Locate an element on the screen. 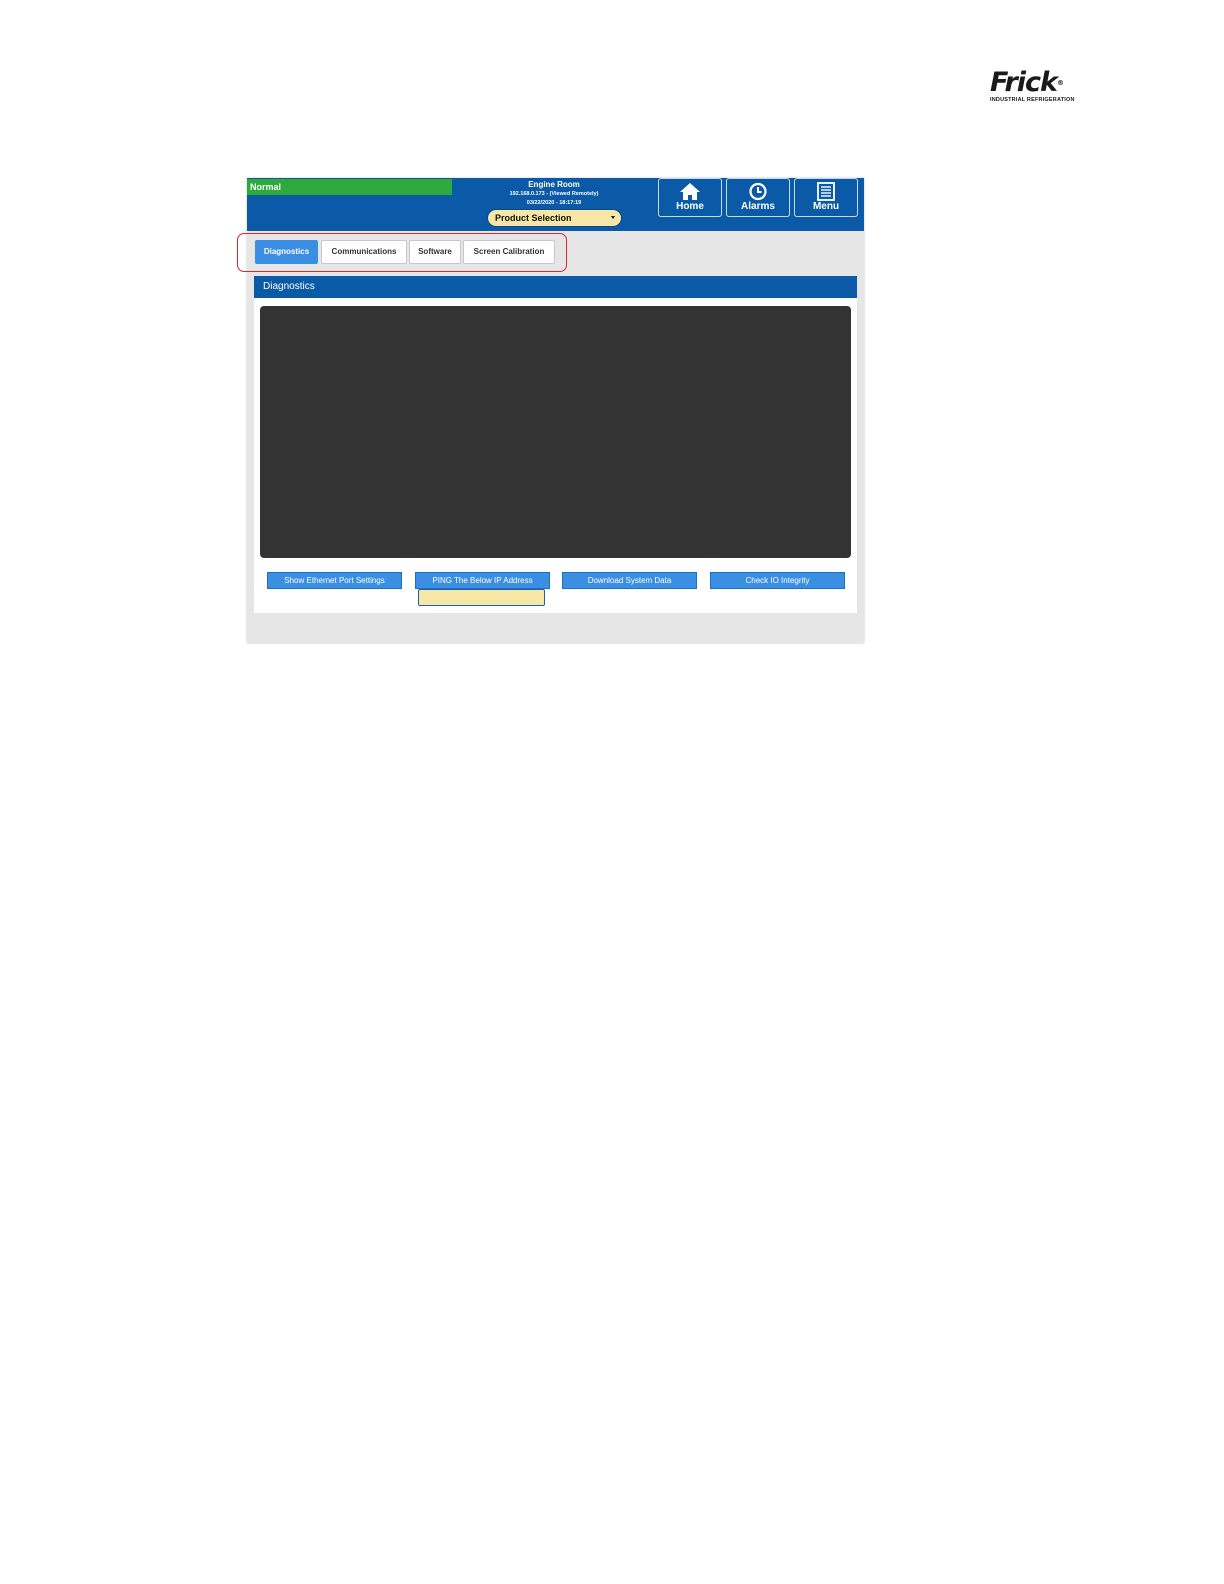 The image size is (1224, 1584). product-selection-dropdown: Product Selection is located at coordinates (554, 218).